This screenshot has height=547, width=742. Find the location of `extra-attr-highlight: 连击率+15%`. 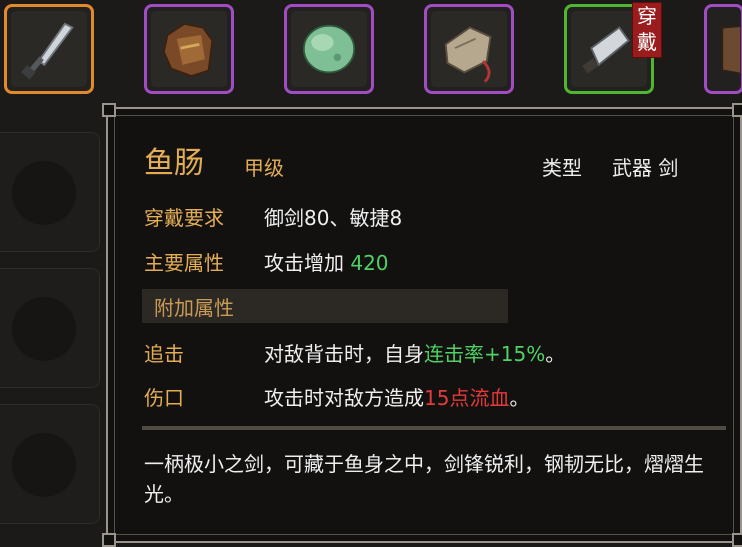

extra-attr-highlight: 连击率+15% is located at coordinates (485, 354).